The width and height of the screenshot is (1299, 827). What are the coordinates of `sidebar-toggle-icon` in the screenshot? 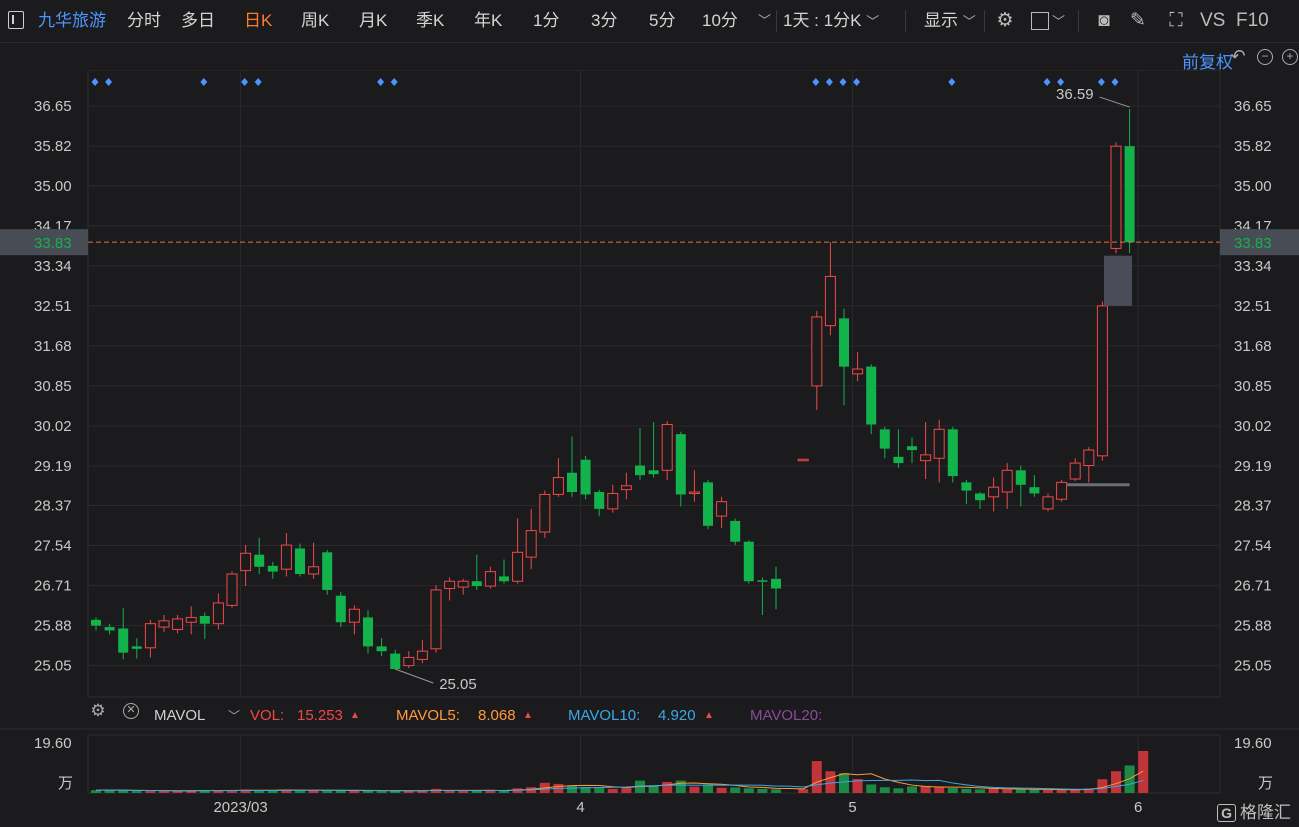 It's located at (16, 20).